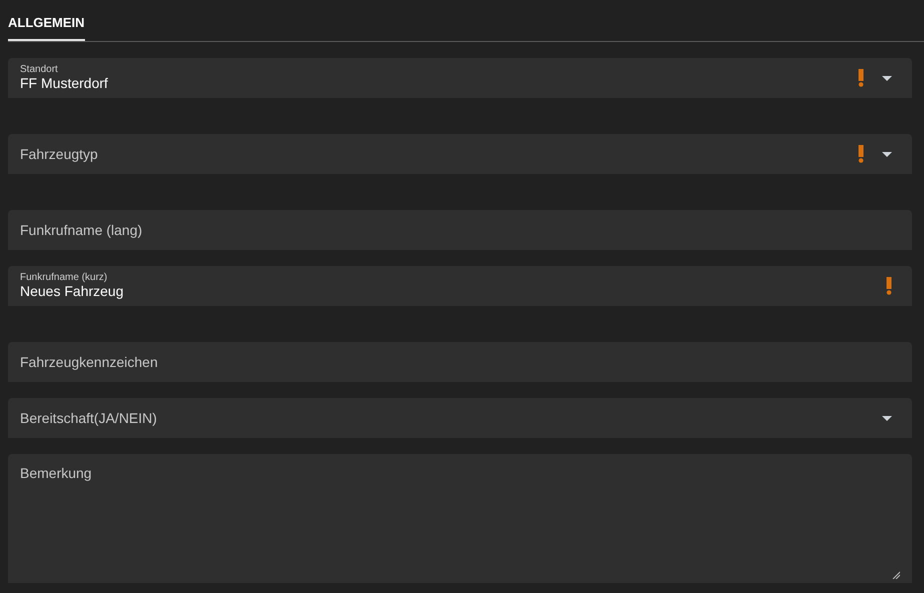 The width and height of the screenshot is (924, 593). What do you see at coordinates (64, 83) in the screenshot?
I see `field-value: FF Musterdorf` at bounding box center [64, 83].